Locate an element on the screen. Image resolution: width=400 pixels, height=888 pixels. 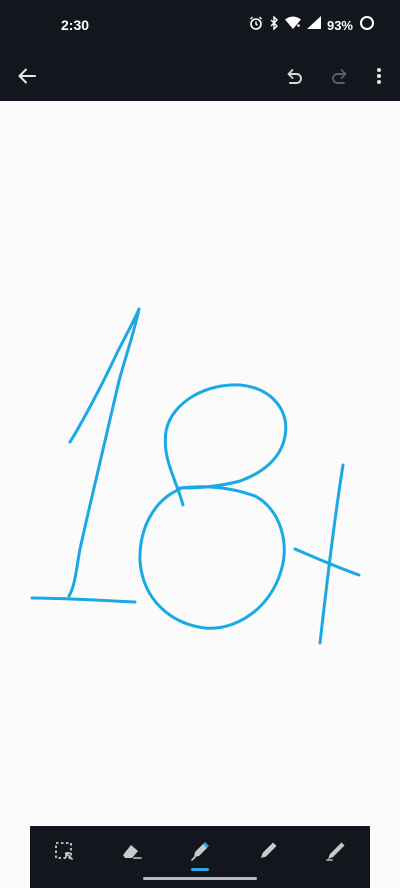
pencil-tool is located at coordinates (268, 851).